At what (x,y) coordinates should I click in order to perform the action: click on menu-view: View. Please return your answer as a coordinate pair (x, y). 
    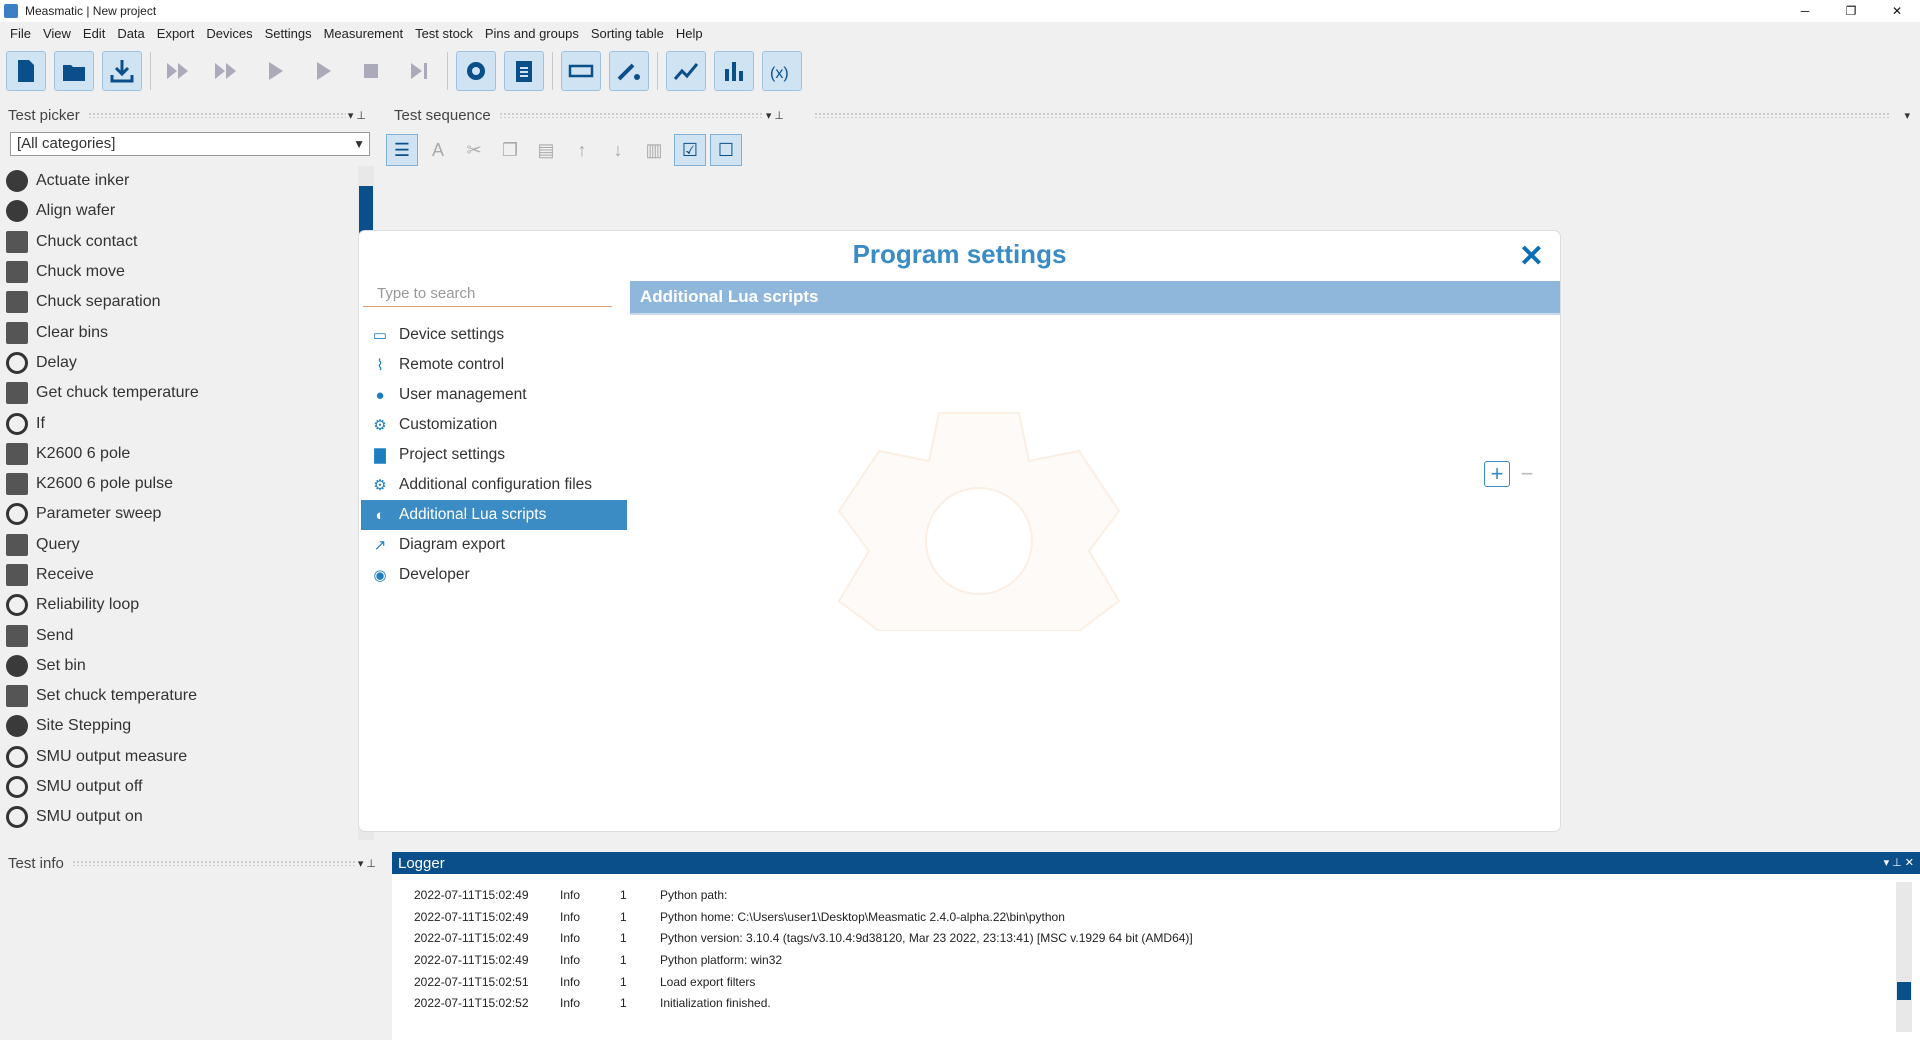
    Looking at the image, I should click on (57, 33).